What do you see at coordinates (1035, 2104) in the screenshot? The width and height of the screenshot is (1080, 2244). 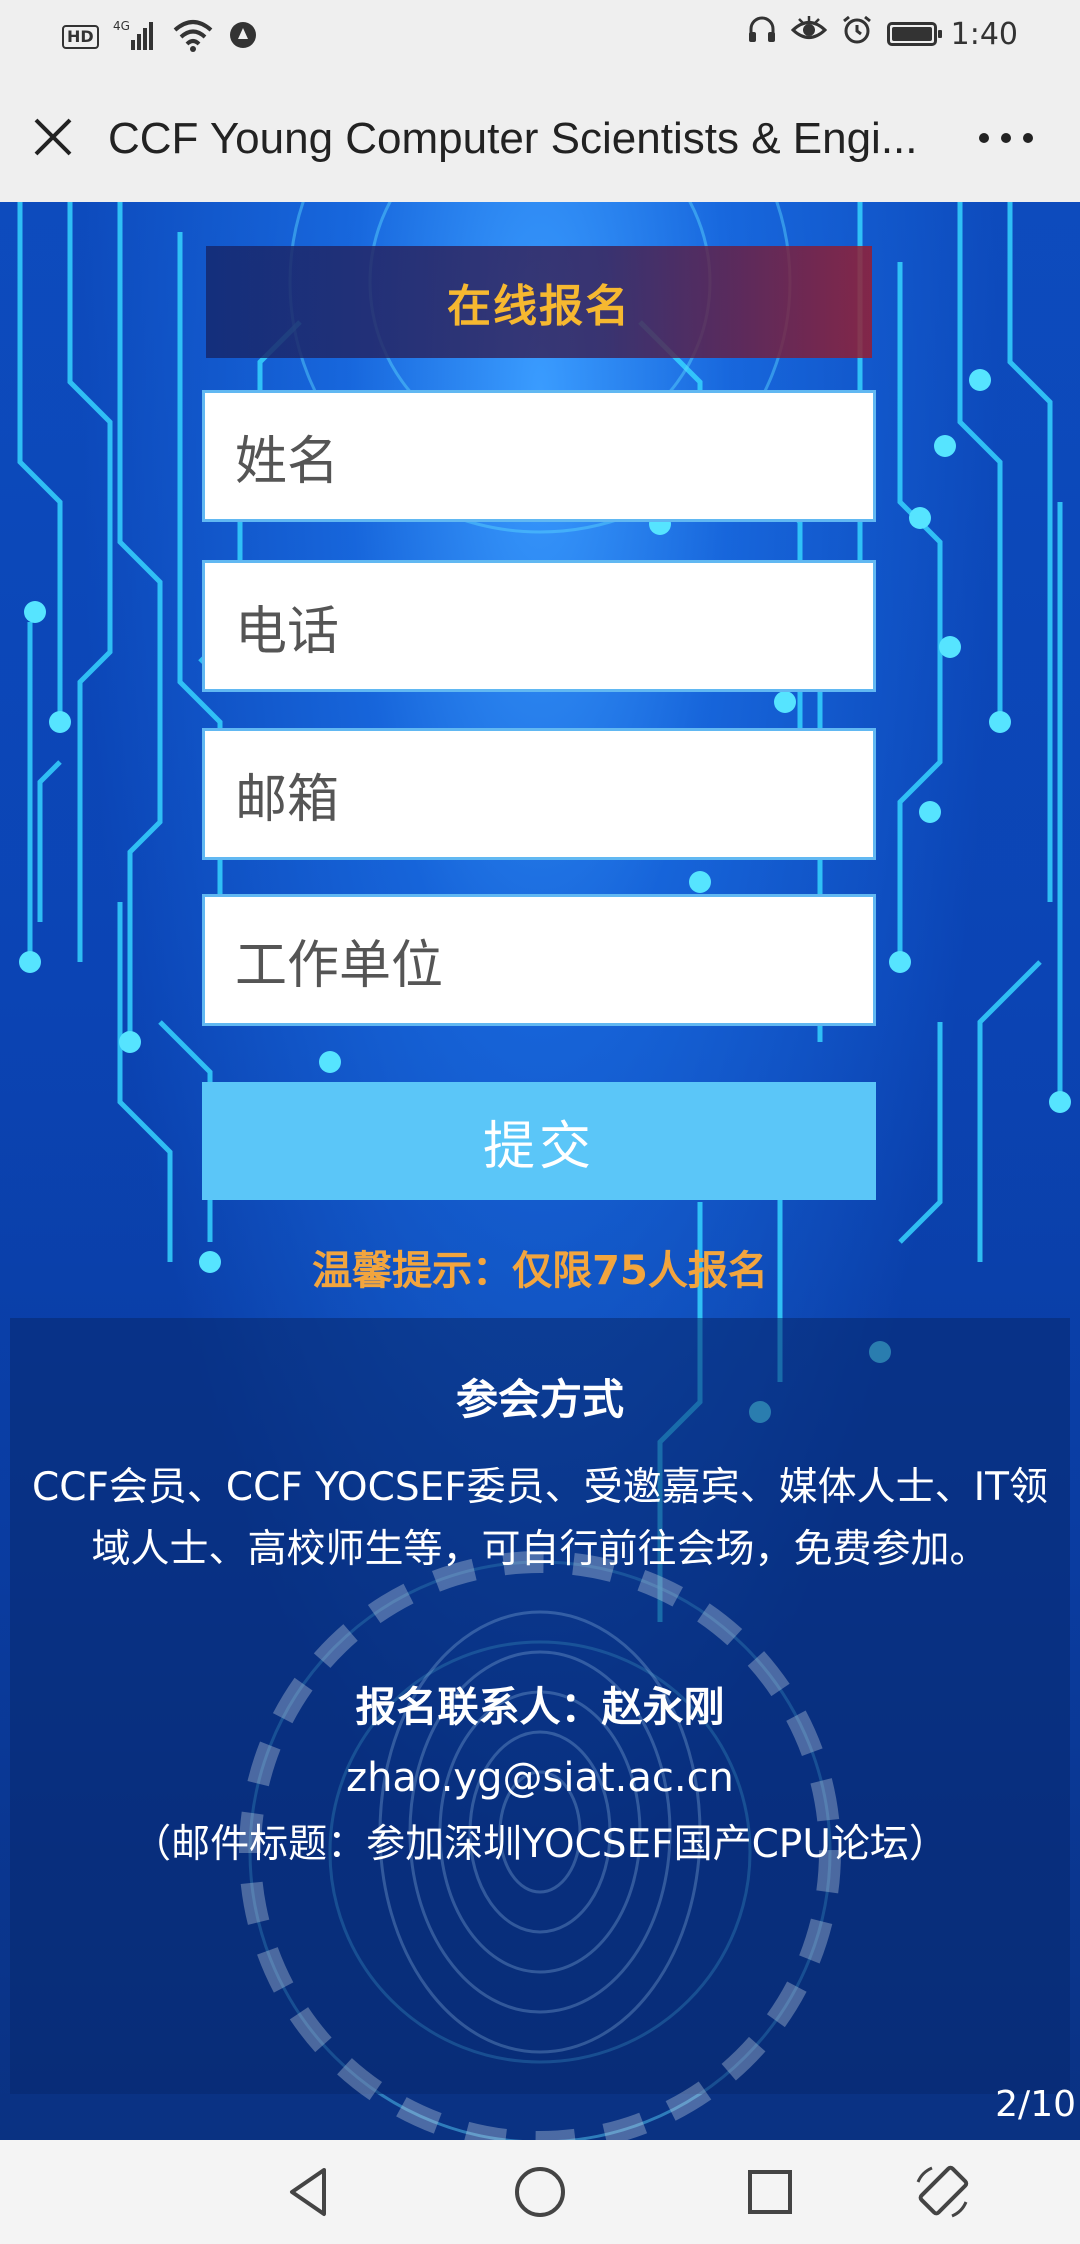 I see `page-indicator: 2/10` at bounding box center [1035, 2104].